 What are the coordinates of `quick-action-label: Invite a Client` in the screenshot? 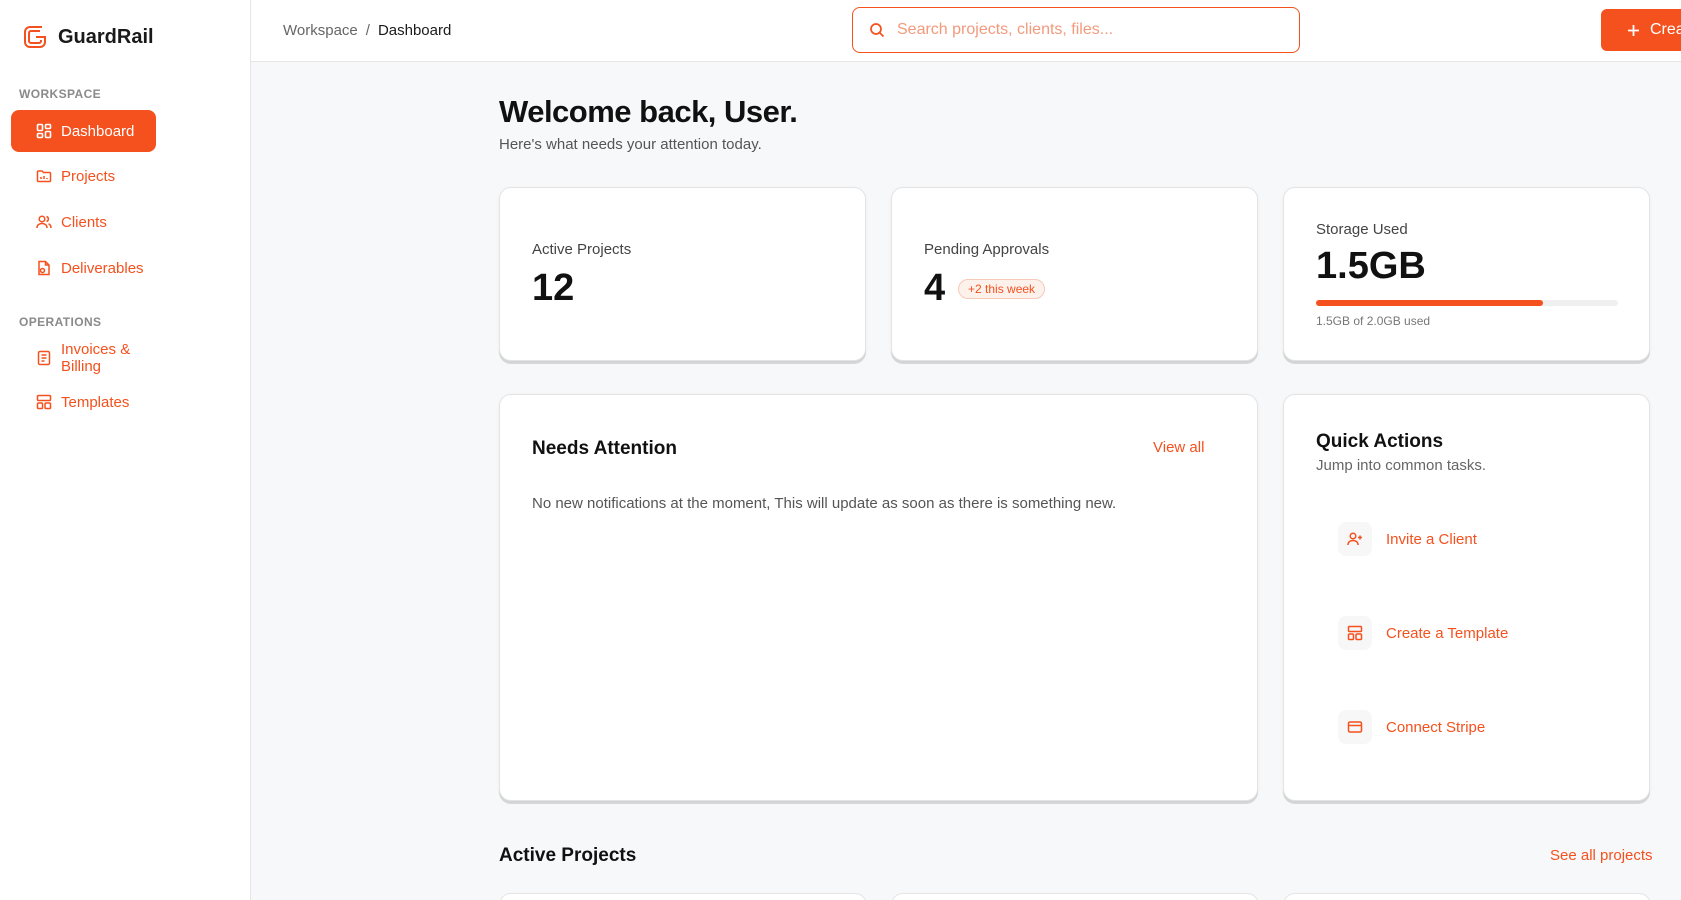 It's located at (1431, 539).